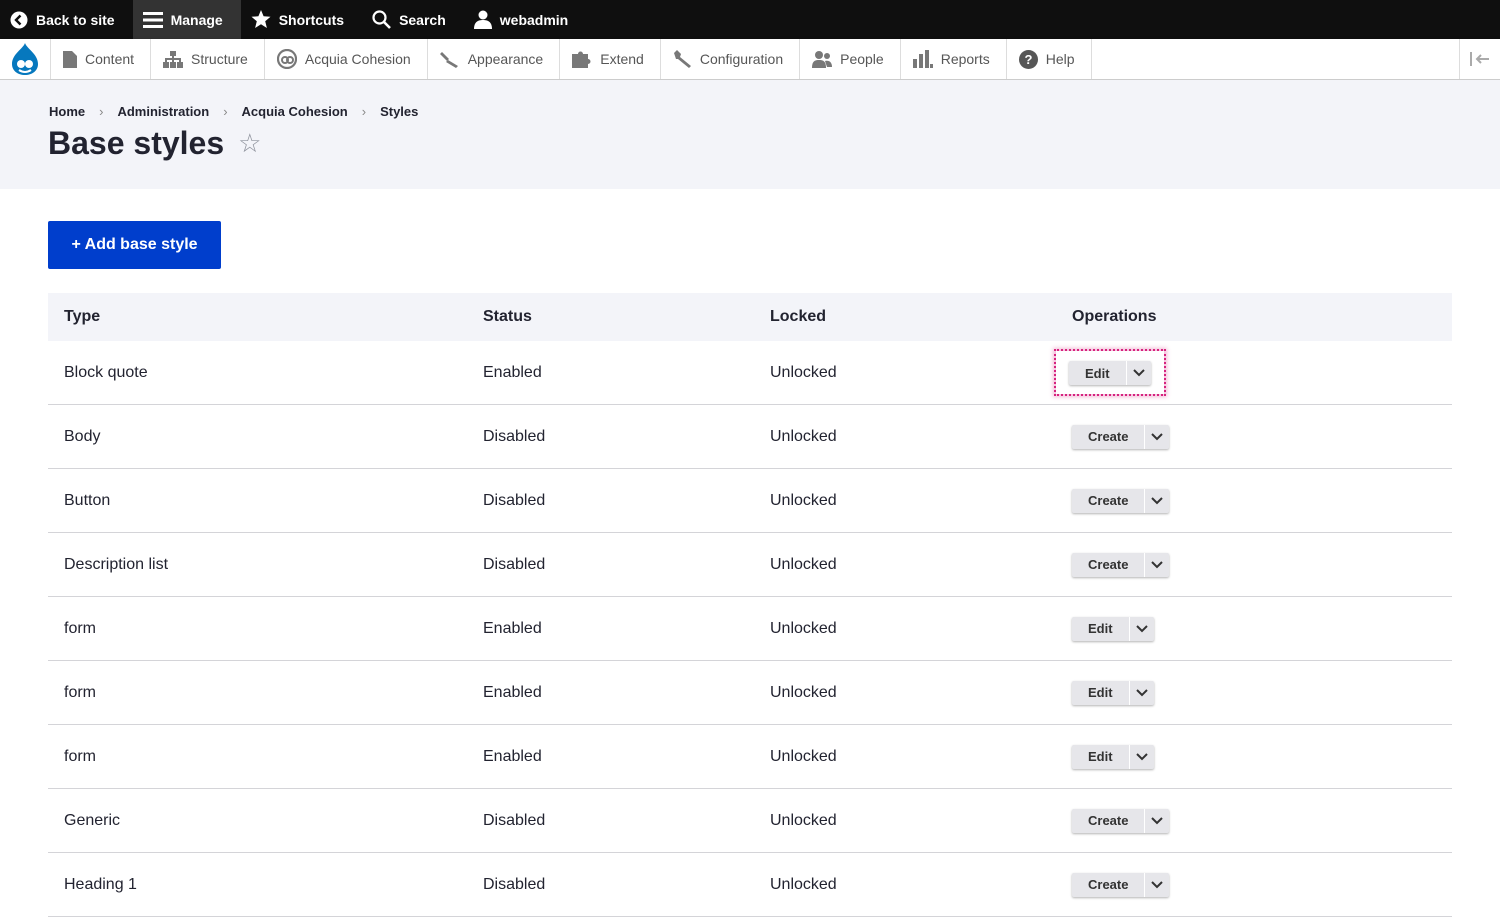  Describe the element at coordinates (1275, 59) in the screenshot. I see `tray-spacer` at that location.